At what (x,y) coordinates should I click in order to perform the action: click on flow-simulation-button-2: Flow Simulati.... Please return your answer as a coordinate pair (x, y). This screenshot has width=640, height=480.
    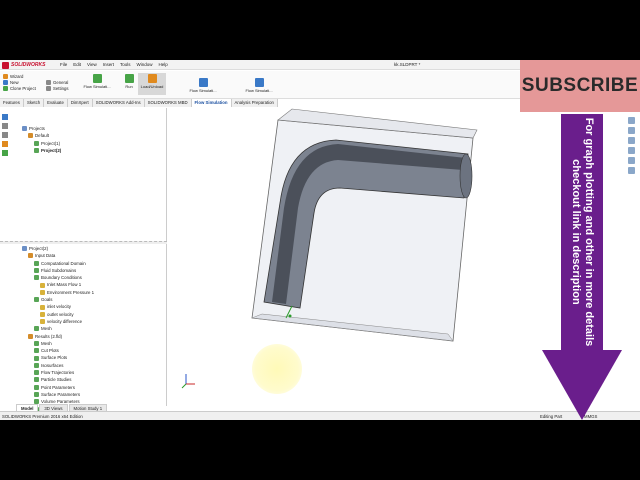
    Looking at the image, I should click on (203, 88).